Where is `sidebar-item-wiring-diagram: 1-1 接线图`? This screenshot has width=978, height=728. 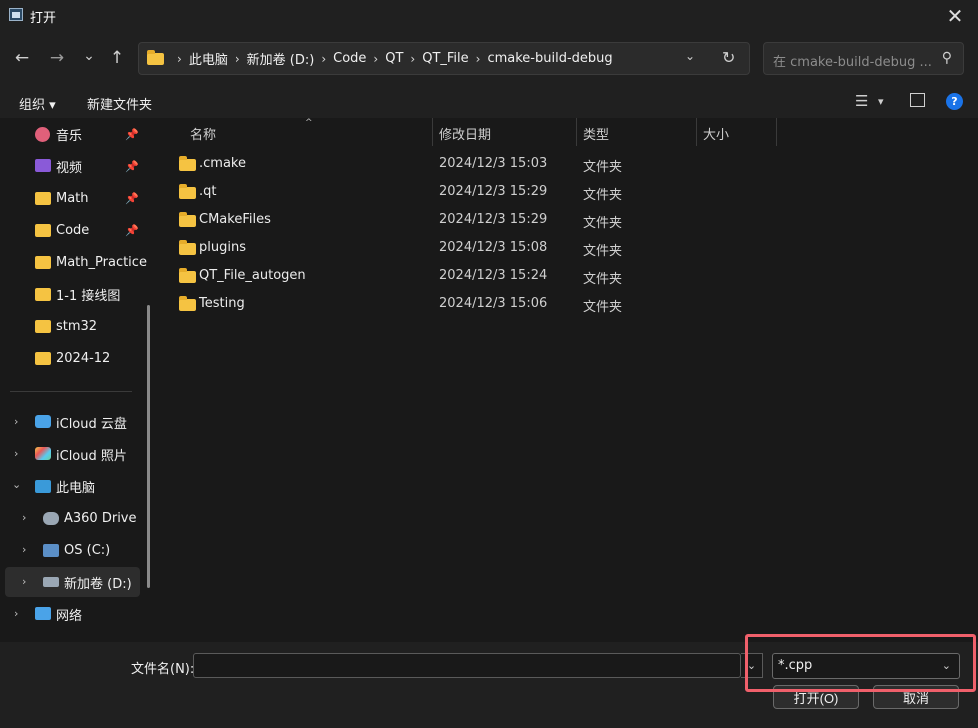 sidebar-item-wiring-diagram: 1-1 接线图 is located at coordinates (70, 294).